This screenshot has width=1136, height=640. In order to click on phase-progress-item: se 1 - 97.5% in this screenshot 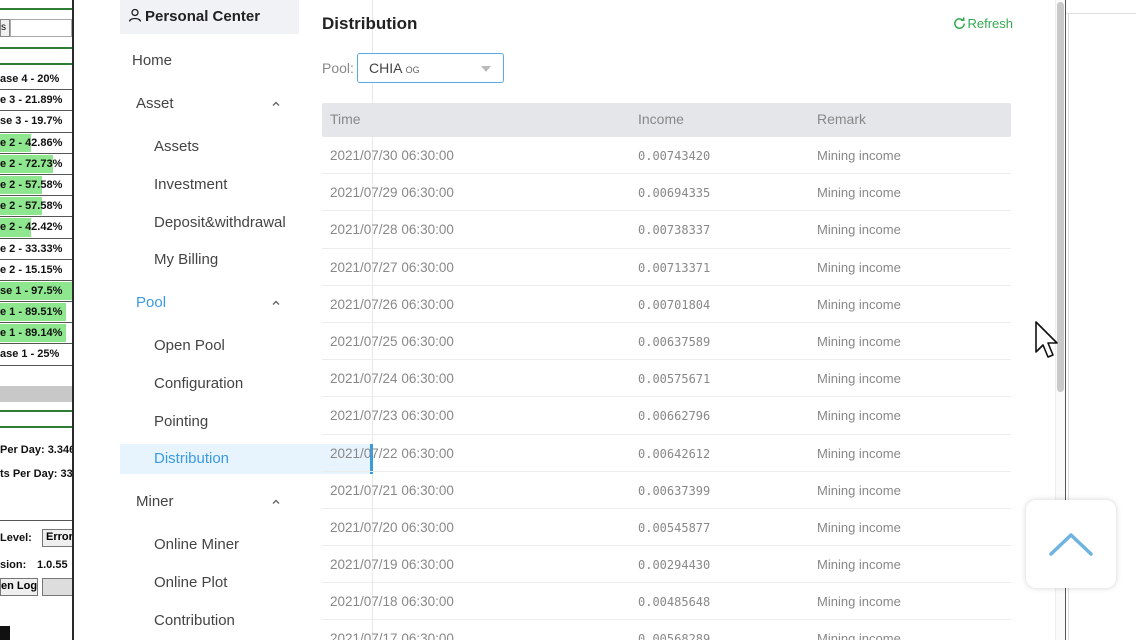, I will do `click(36, 292)`.